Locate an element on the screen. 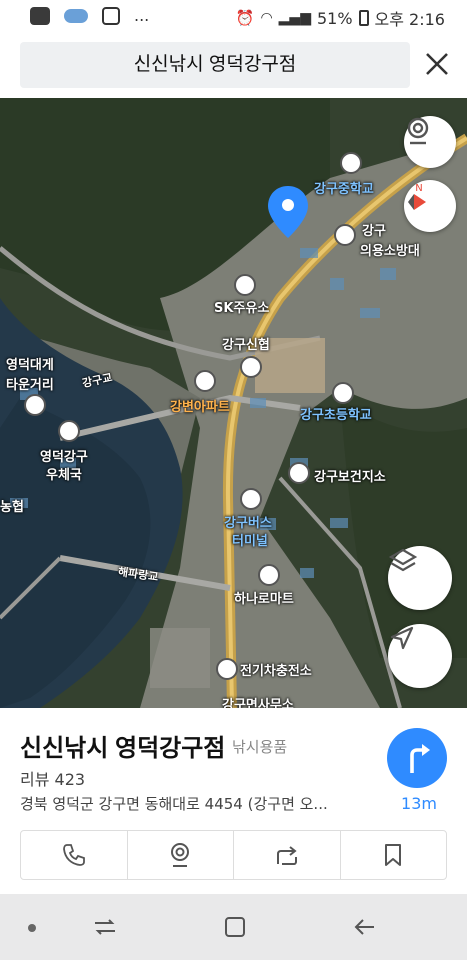  poi-label: 타운거리 is located at coordinates (30, 383).